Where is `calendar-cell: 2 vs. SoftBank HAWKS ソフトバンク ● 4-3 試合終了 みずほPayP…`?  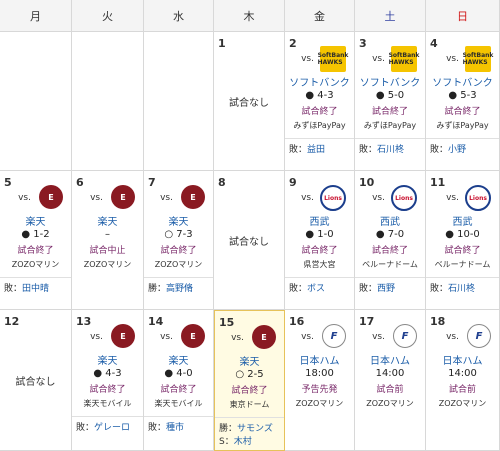
calendar-cell: 2 vs. SoftBank HAWKS ソフトバンク ● 4-3 試合終了 みずほPayP… is located at coordinates (320, 101).